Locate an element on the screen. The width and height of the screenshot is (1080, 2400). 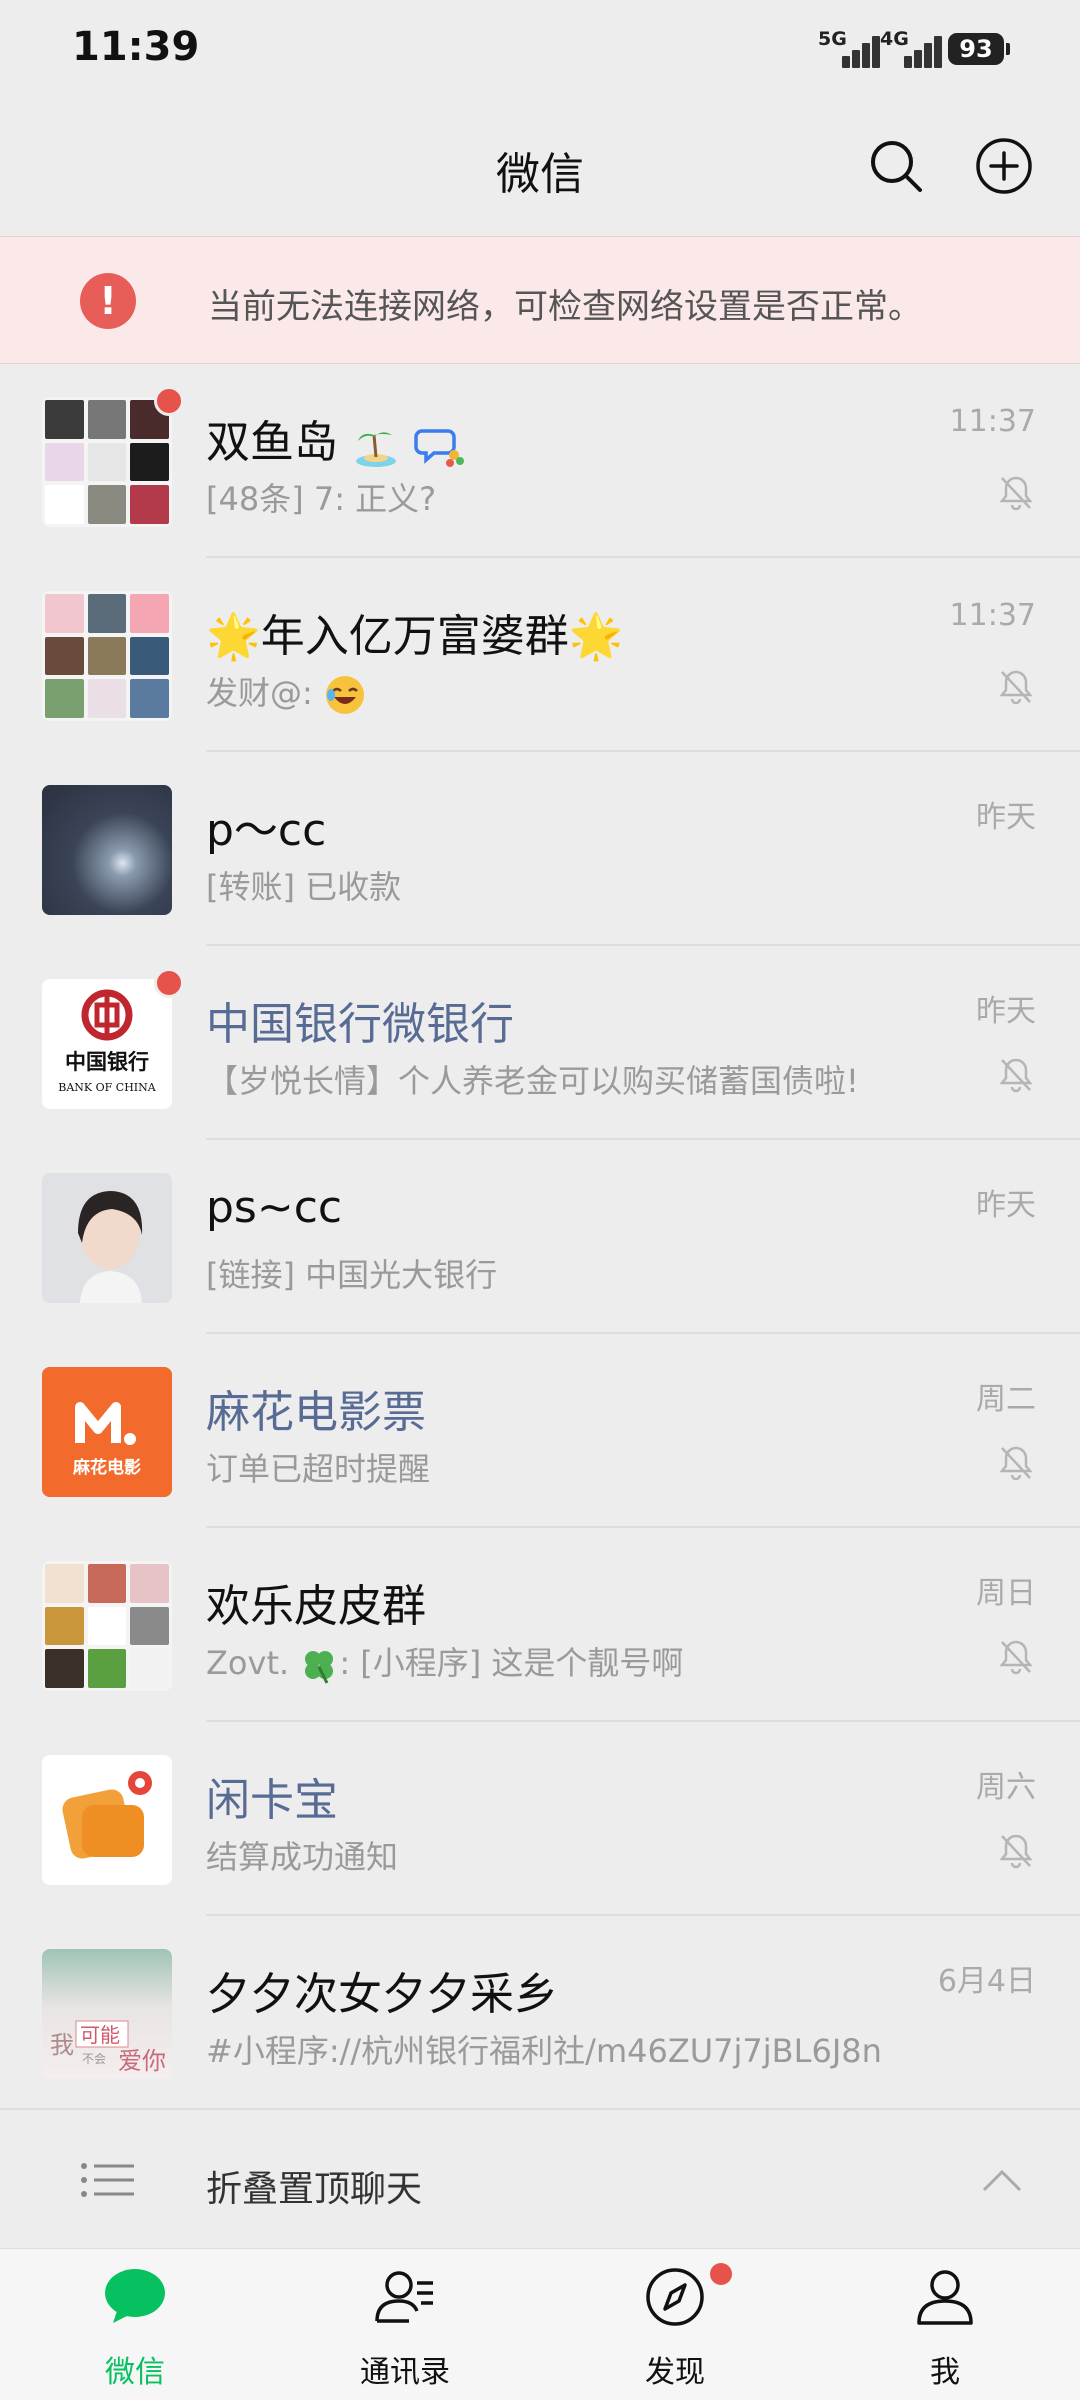
text-image-avatar: 我 可能 不会 爱你 is located at coordinates (108, 2047).